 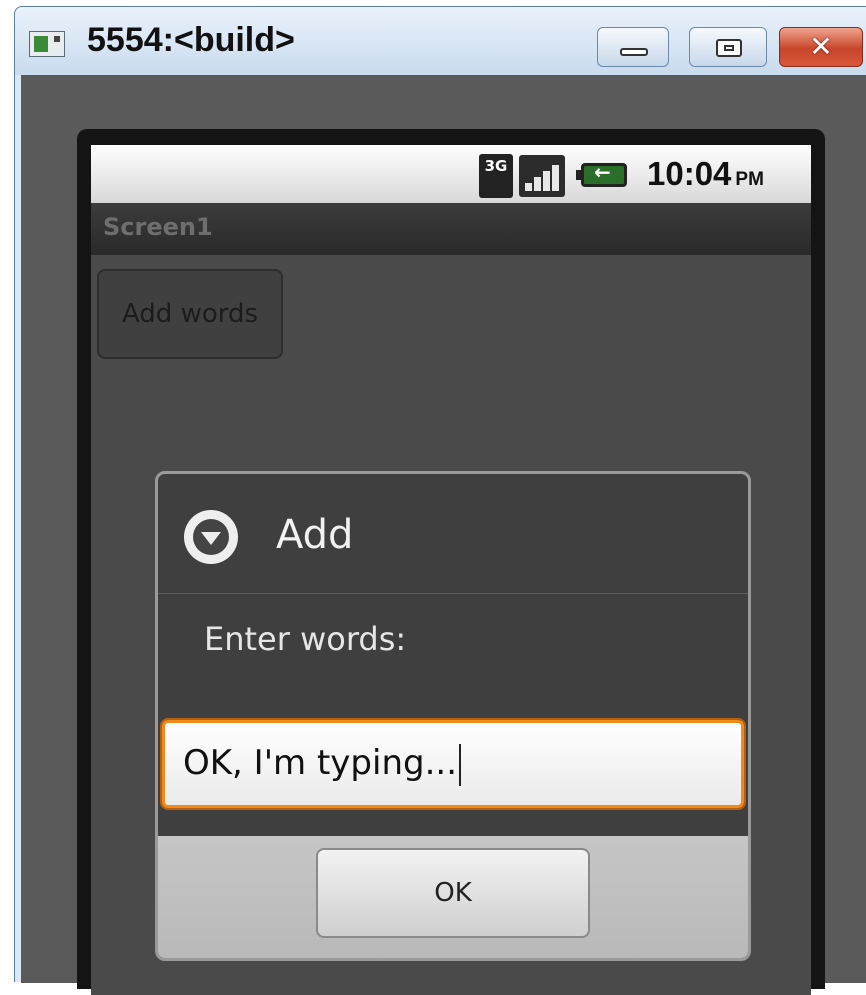 What do you see at coordinates (460, 764) in the screenshot?
I see `text-caret` at bounding box center [460, 764].